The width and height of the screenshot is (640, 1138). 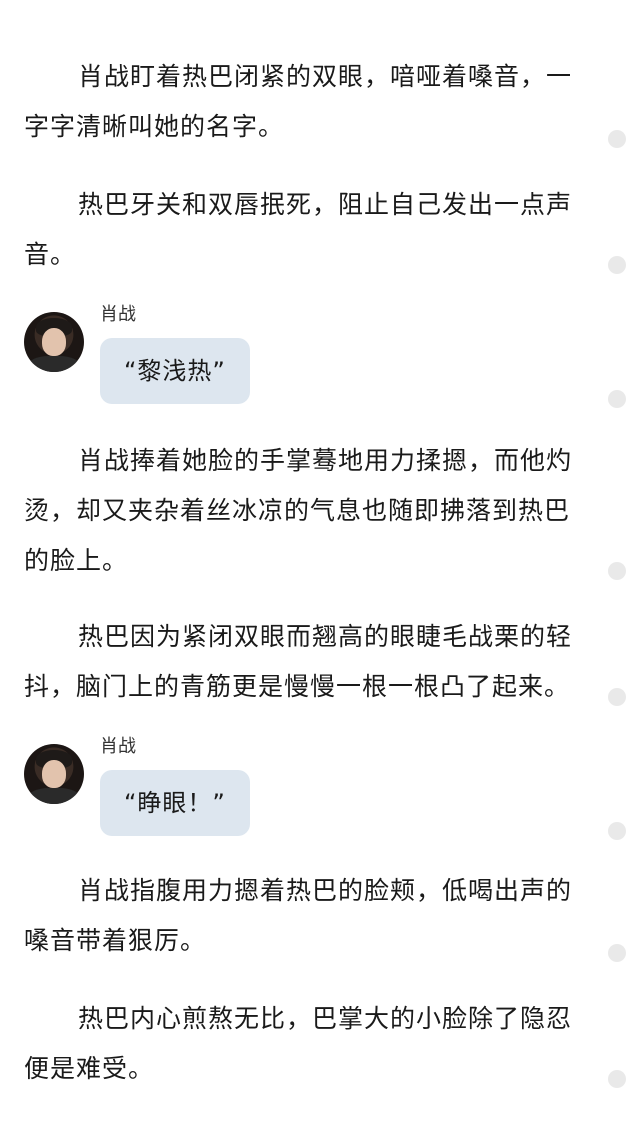 I want to click on chat-message: 肖战 “黎浅热”, so click(x=304, y=354).